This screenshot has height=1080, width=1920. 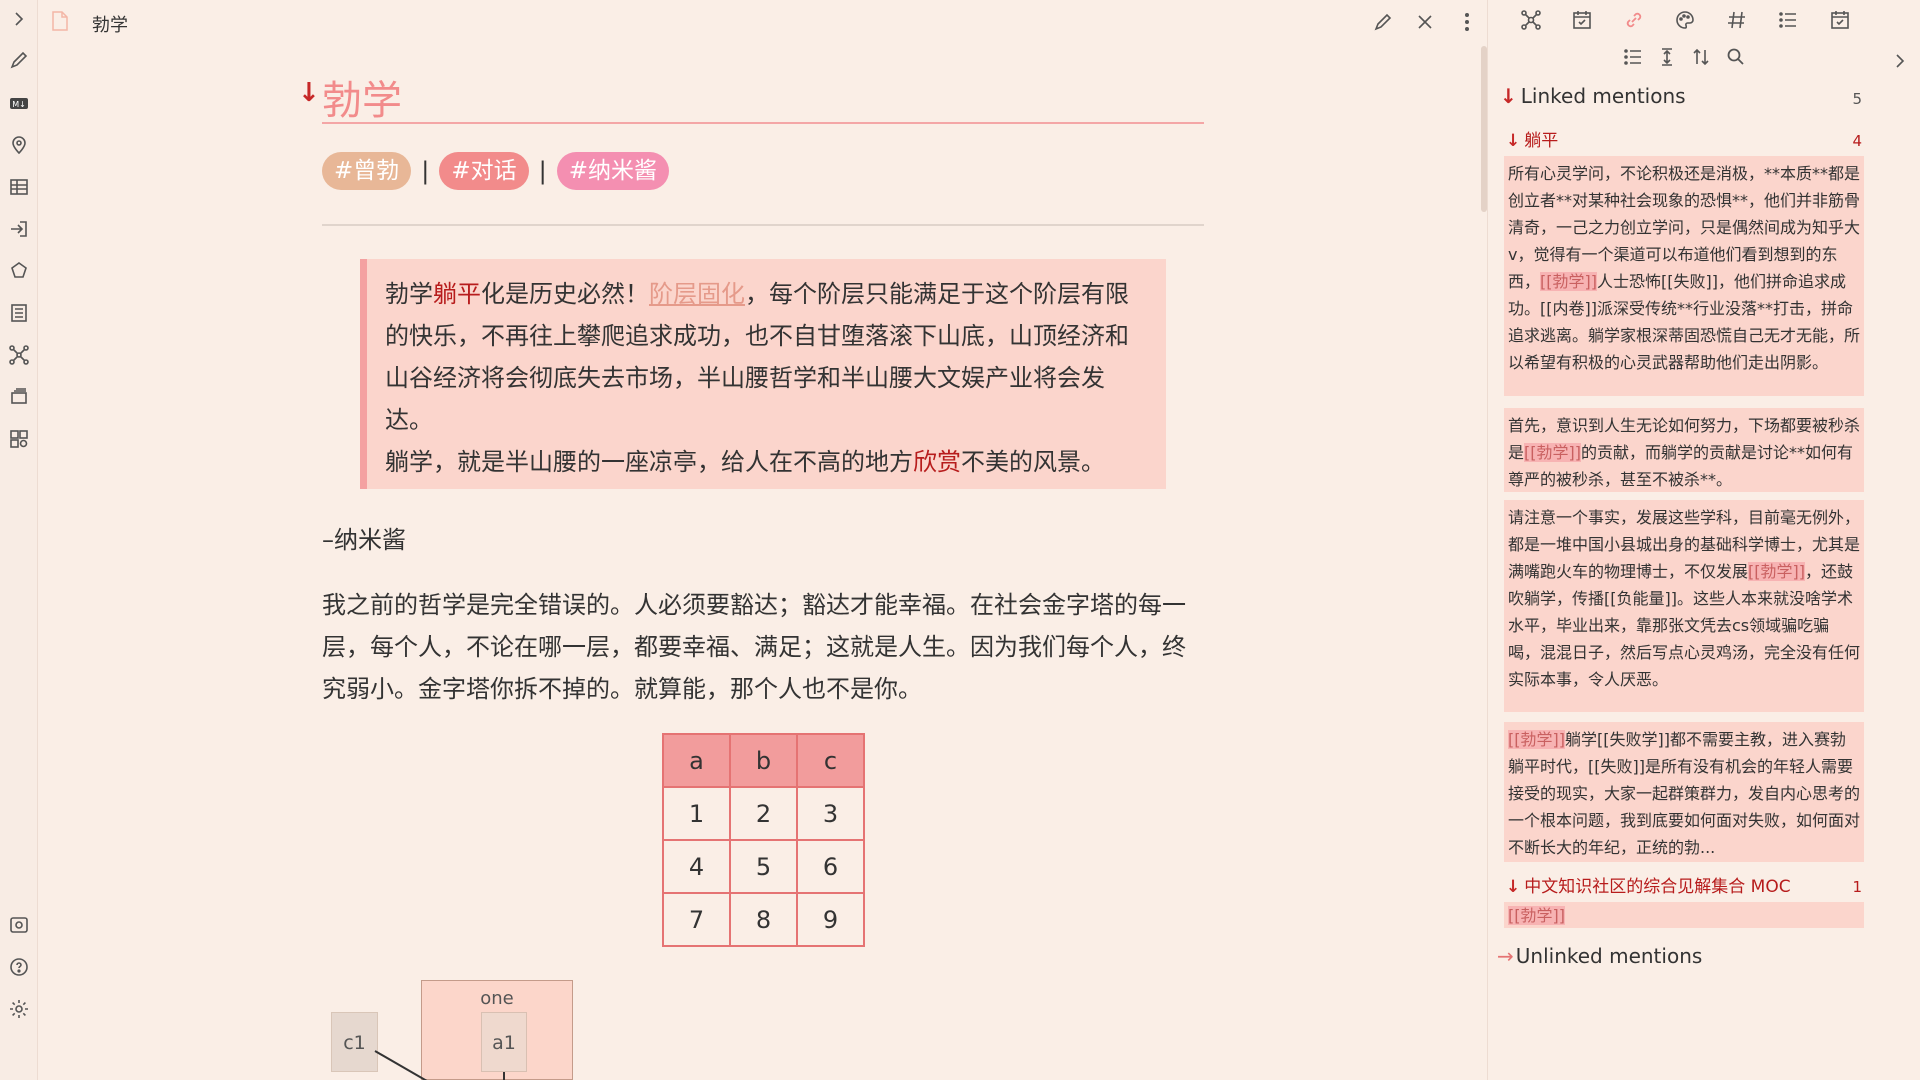 I want to click on edit-pencil-icon, so click(x=1383, y=22).